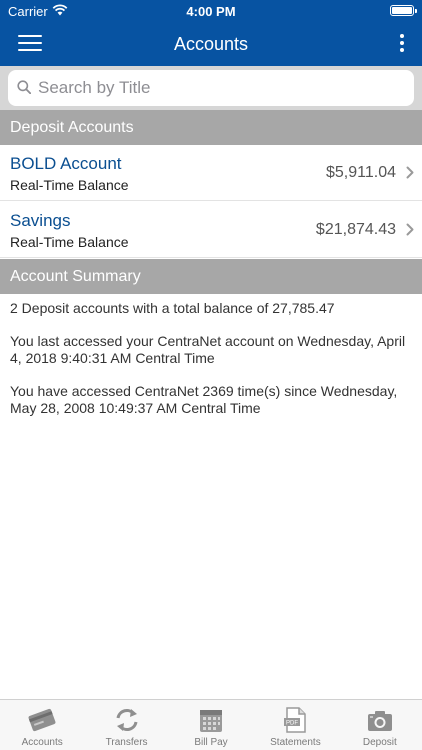 This screenshot has width=422, height=750. What do you see at coordinates (211, 127) in the screenshot?
I see `deposit-accounts-header: Deposit Accounts` at bounding box center [211, 127].